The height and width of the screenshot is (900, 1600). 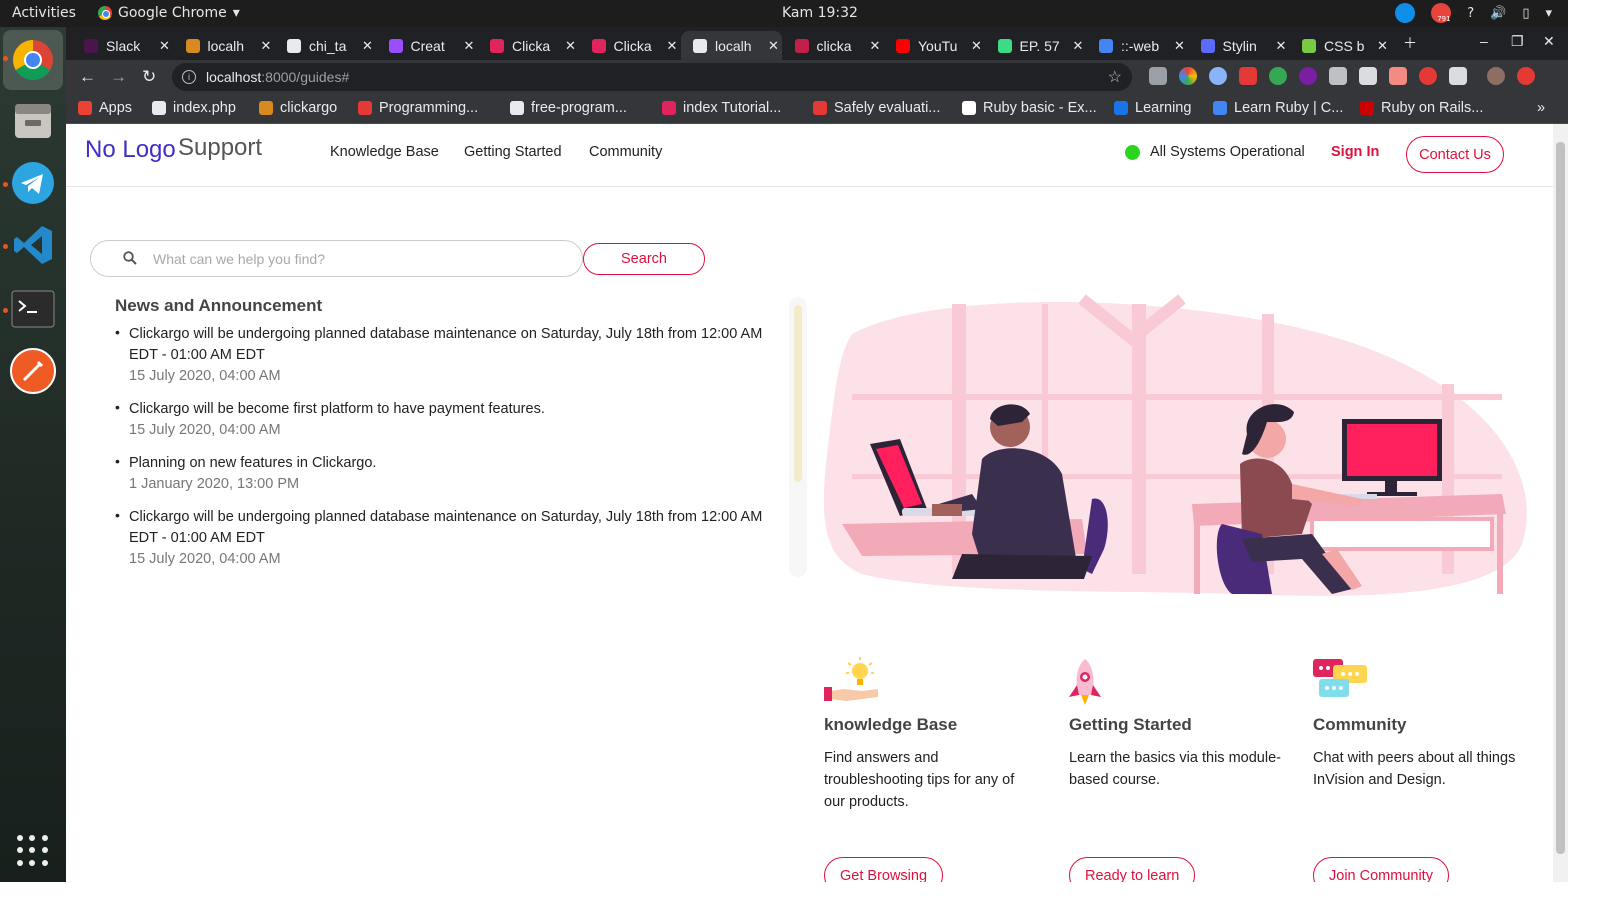 What do you see at coordinates (122, 45) in the screenshot?
I see `browser-tab: Slack ✕` at bounding box center [122, 45].